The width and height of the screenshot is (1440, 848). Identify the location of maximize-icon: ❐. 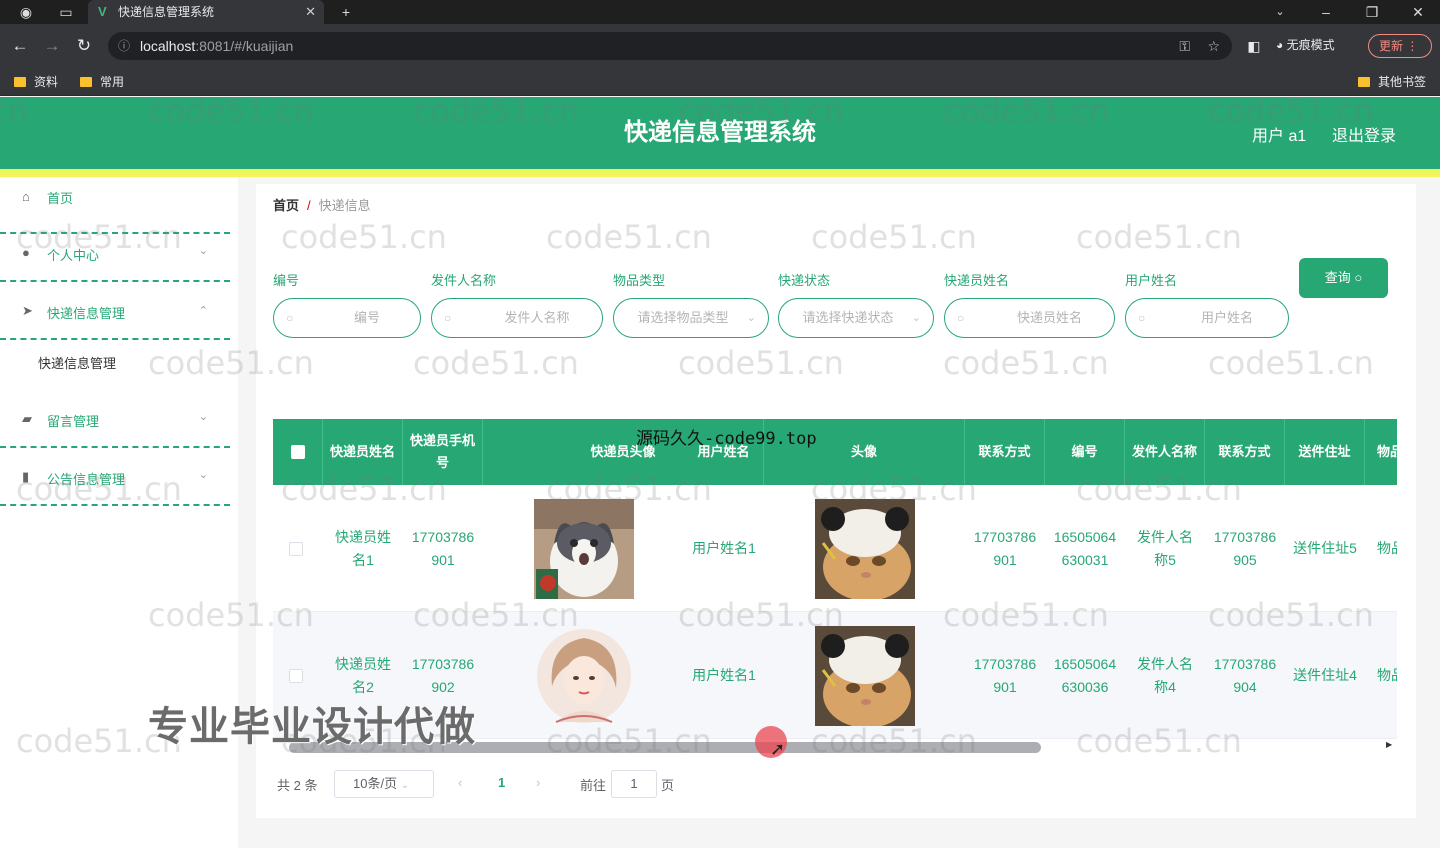
(1372, 12).